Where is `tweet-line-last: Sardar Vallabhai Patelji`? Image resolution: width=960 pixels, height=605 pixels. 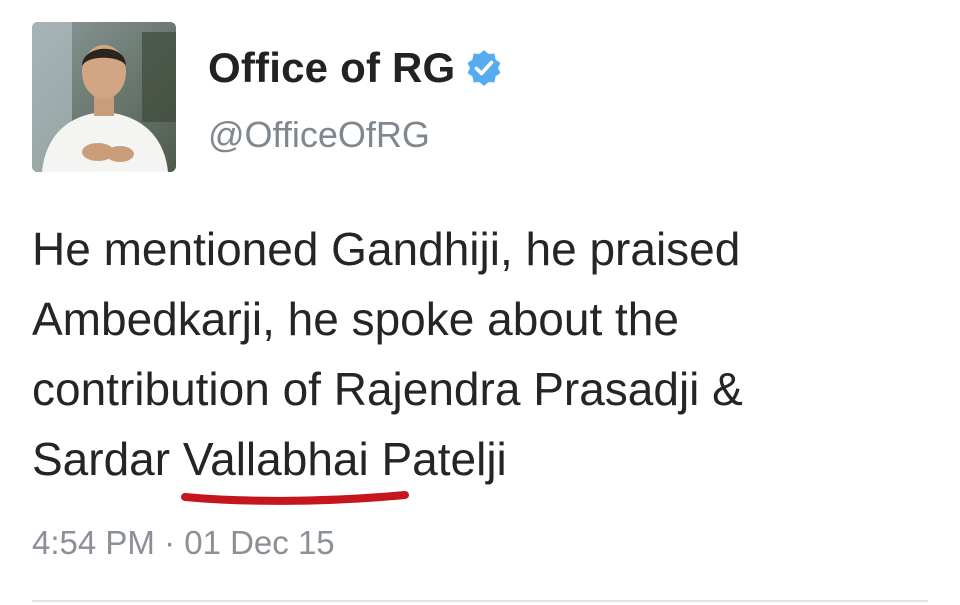
tweet-line-last: Sardar Vallabhai Patelji is located at coordinates (482, 464).